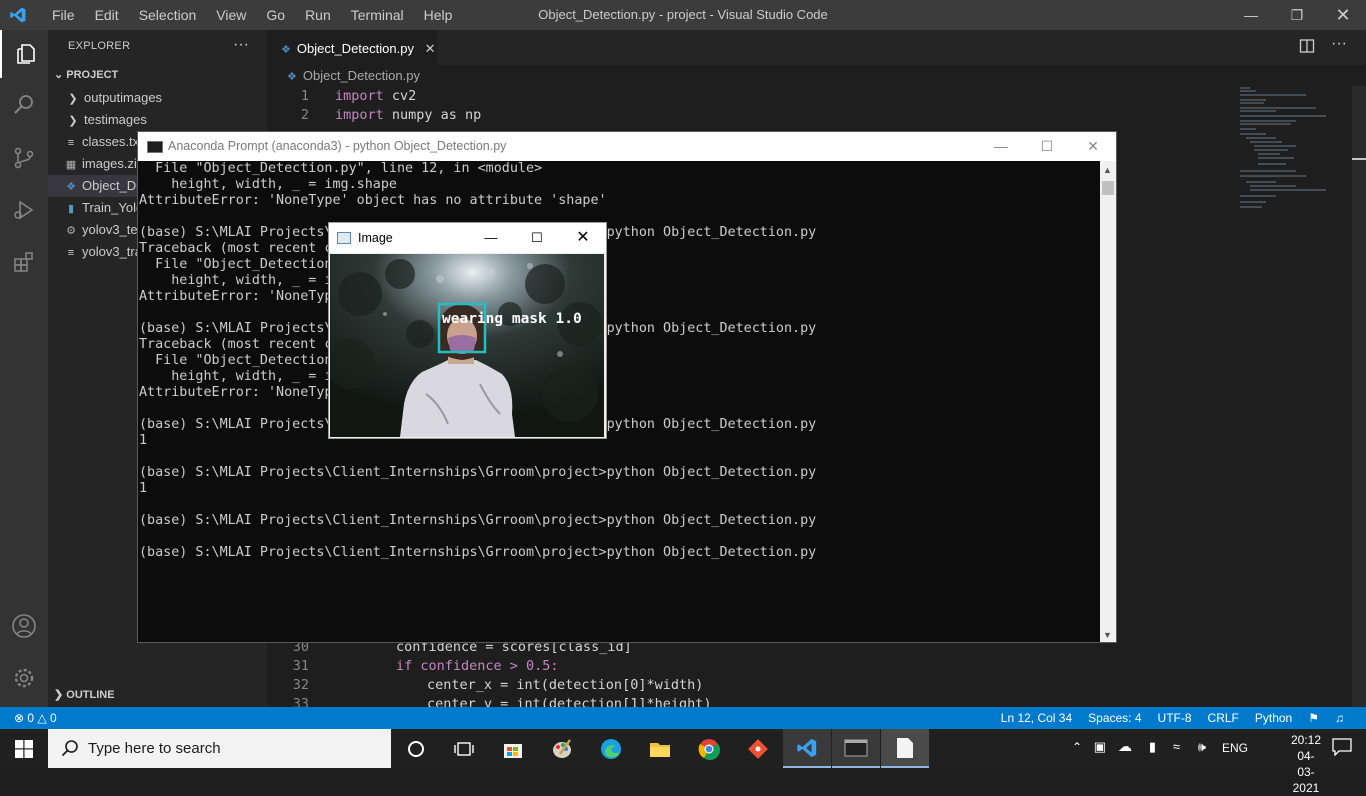 This screenshot has height=796, width=1366. Describe the element at coordinates (24, 210) in the screenshot. I see `run-debug-icon` at that location.